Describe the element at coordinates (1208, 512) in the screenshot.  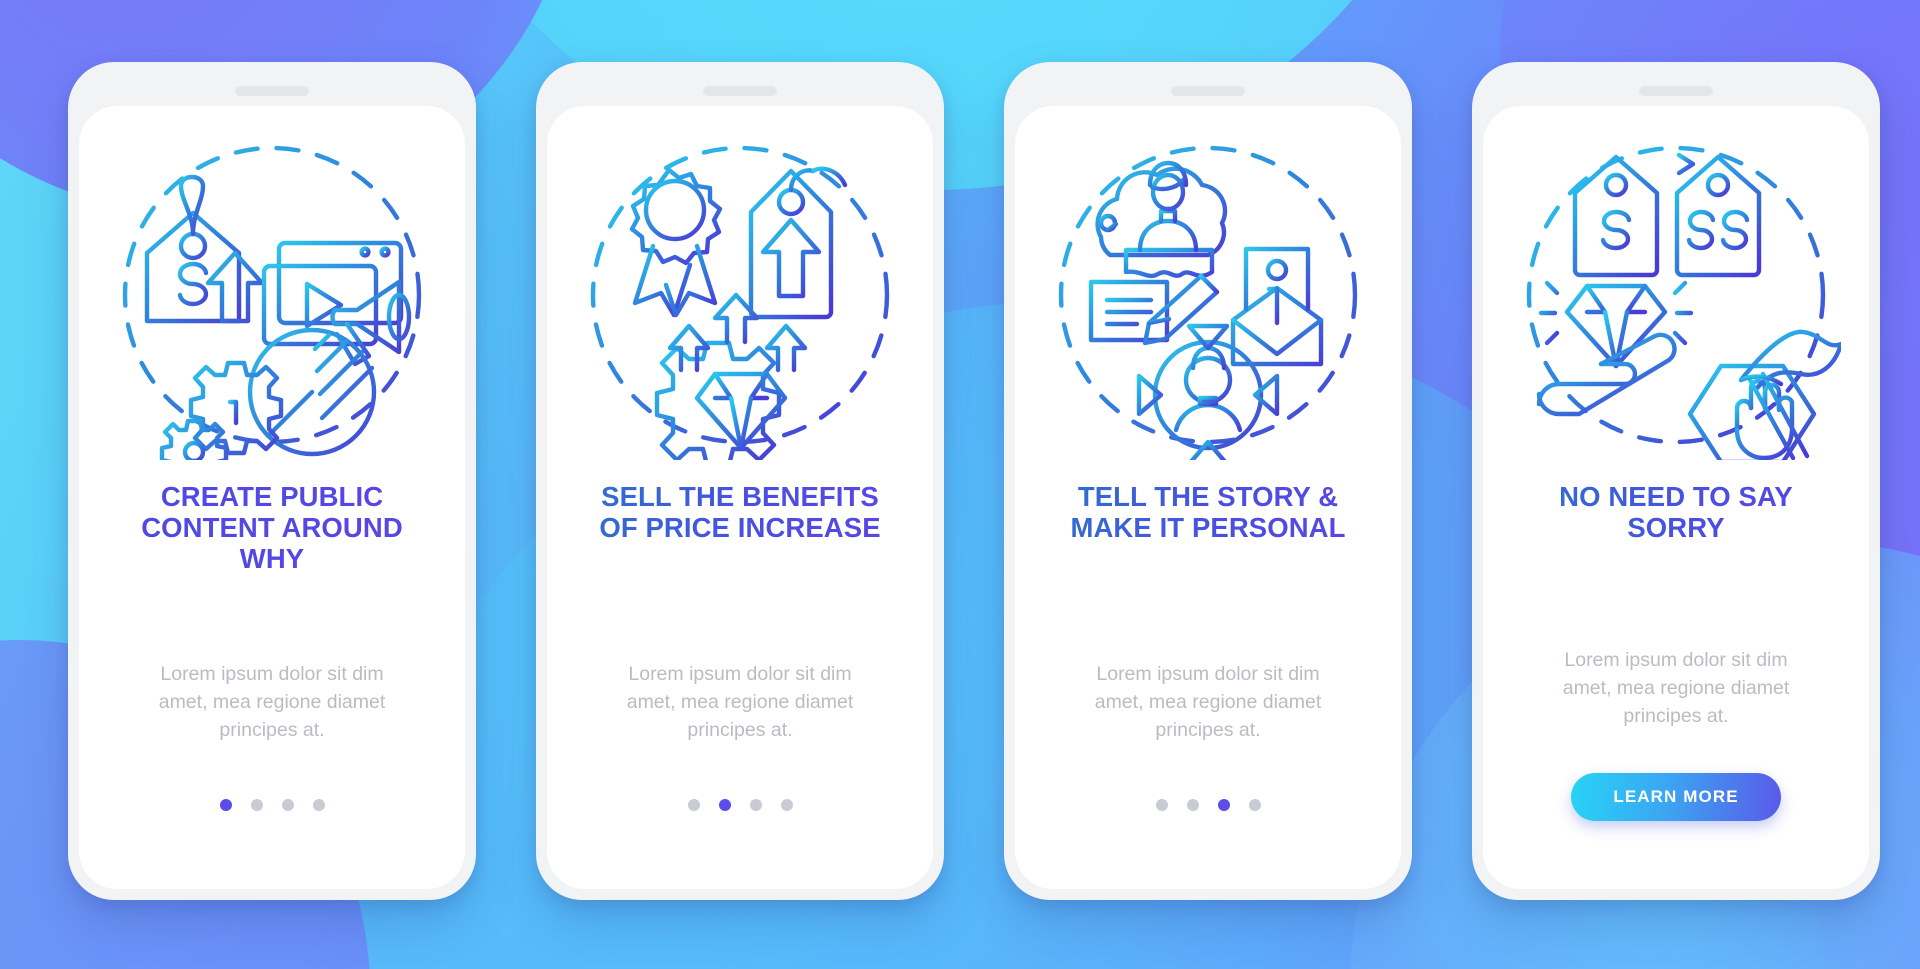
I see `screen-title-3: TELL THE STORY & MAKE IT PERSONAL` at that location.